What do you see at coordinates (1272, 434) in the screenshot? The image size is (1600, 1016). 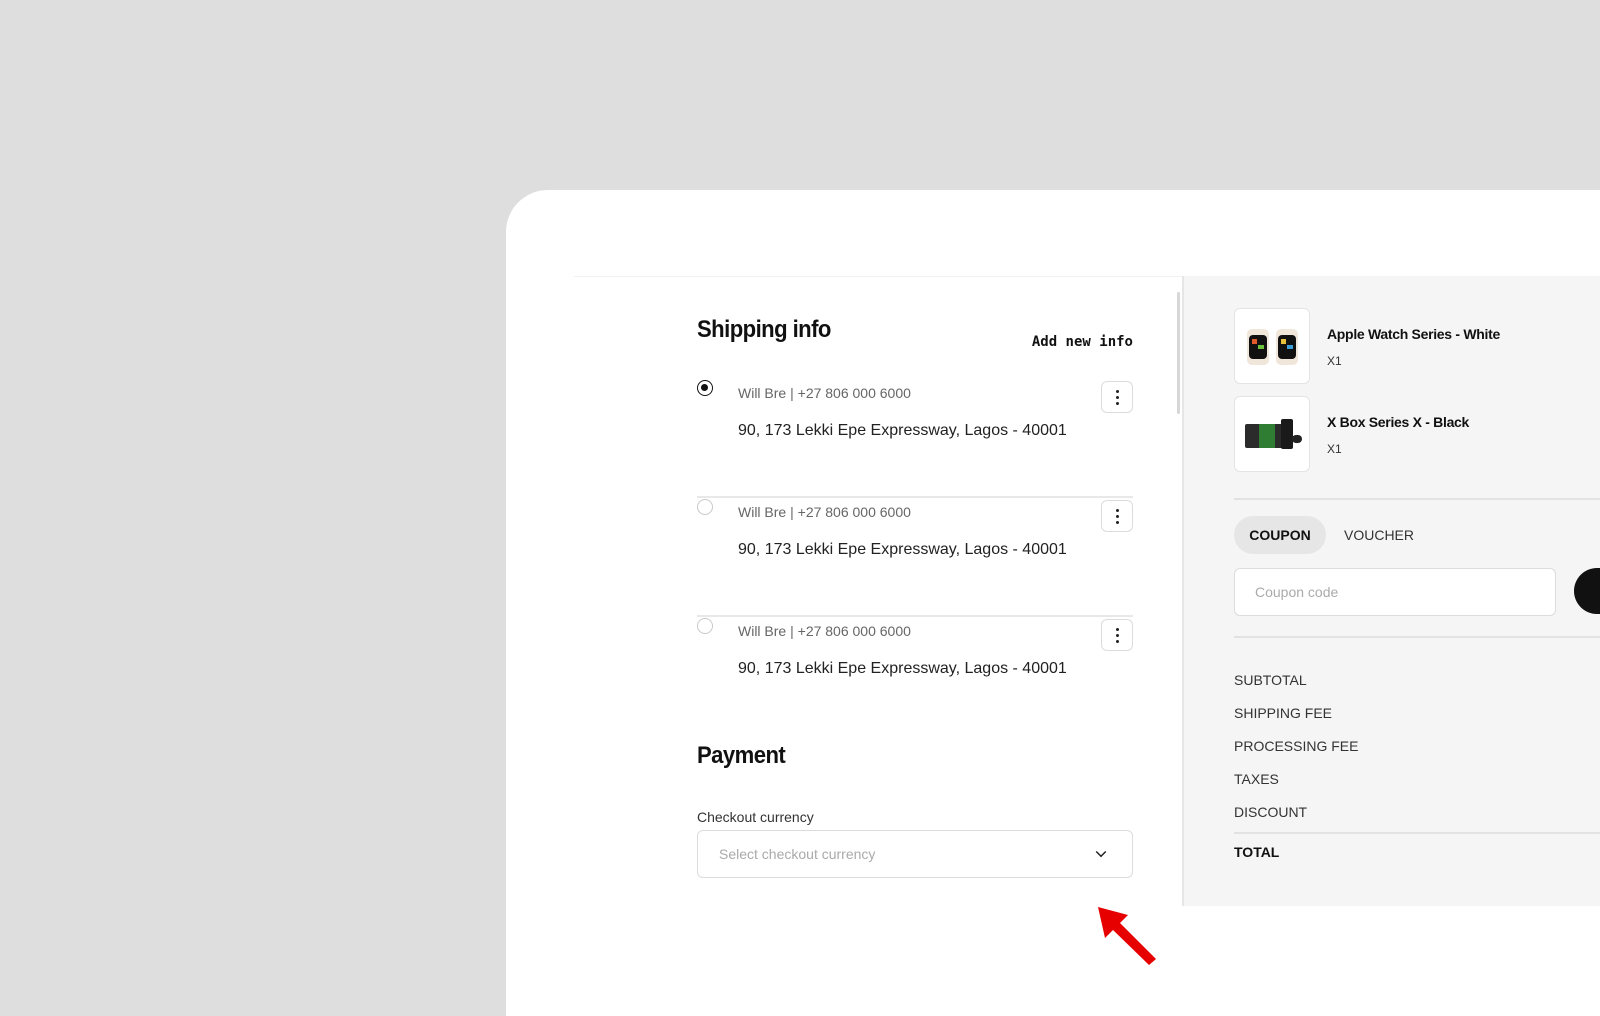 I see `xbox-console-image` at bounding box center [1272, 434].